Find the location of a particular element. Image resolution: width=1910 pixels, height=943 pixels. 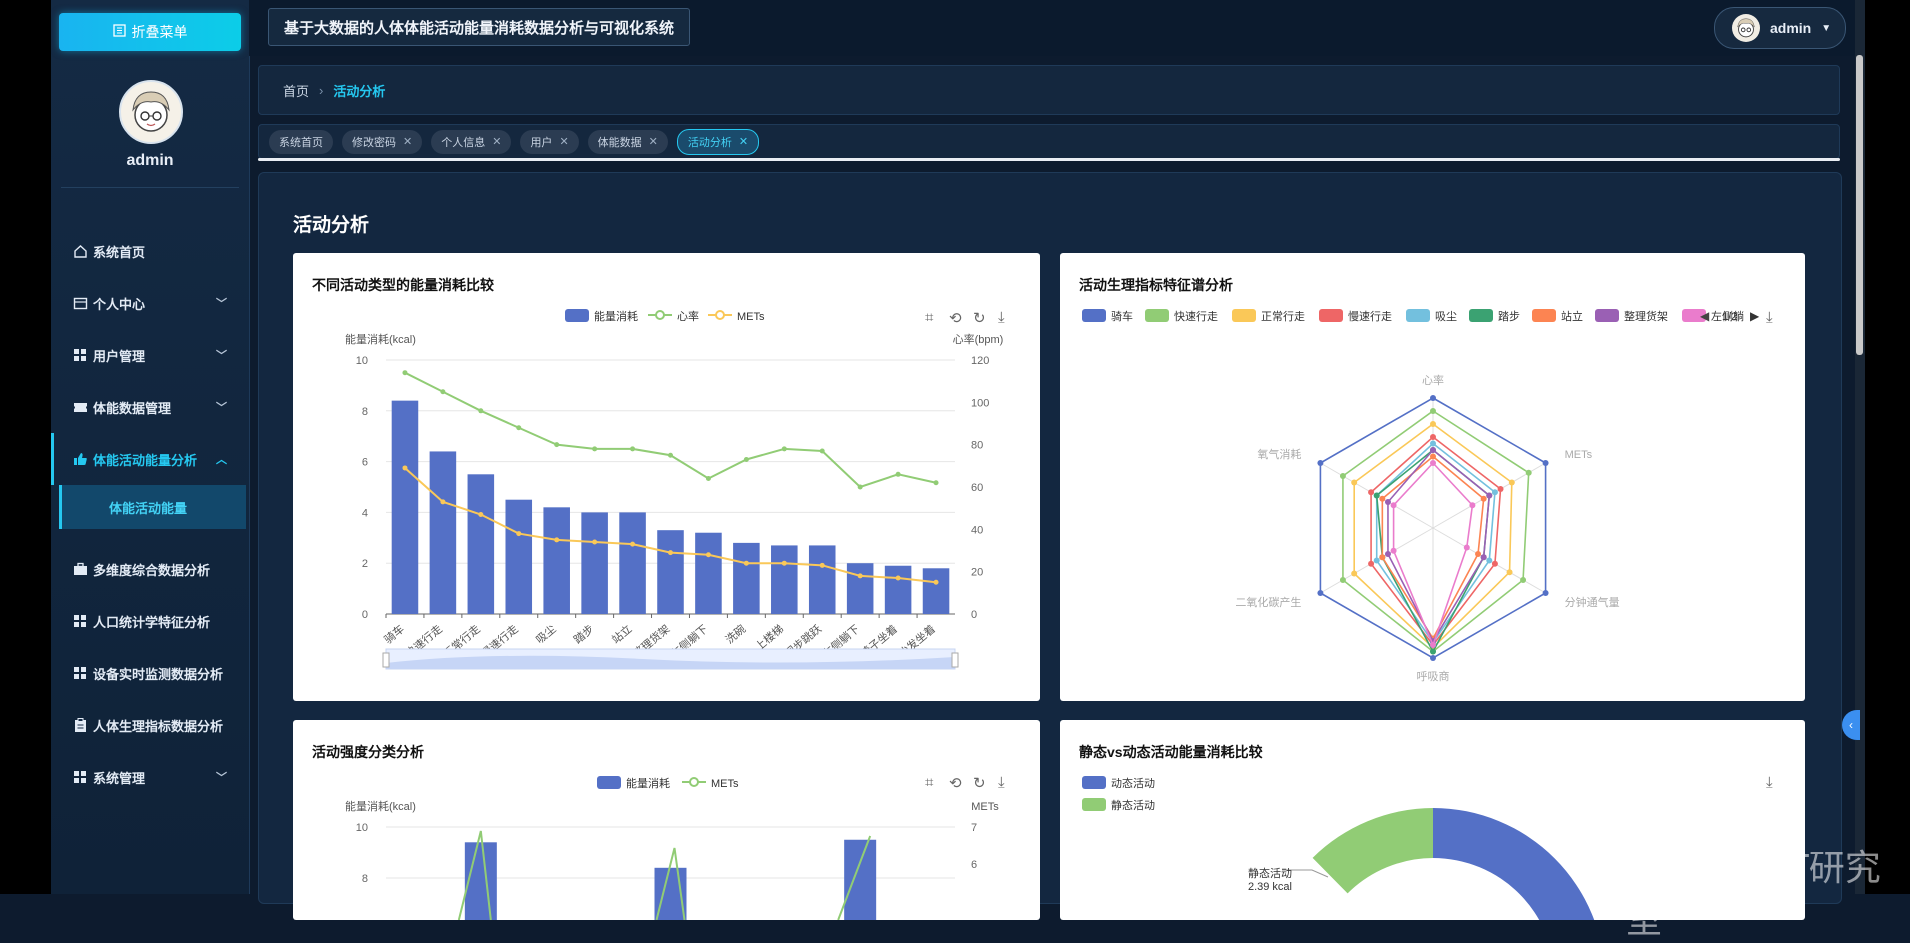

sidebar-item-physiology: 人体生理指标数据分析 is located at coordinates (150, 725).